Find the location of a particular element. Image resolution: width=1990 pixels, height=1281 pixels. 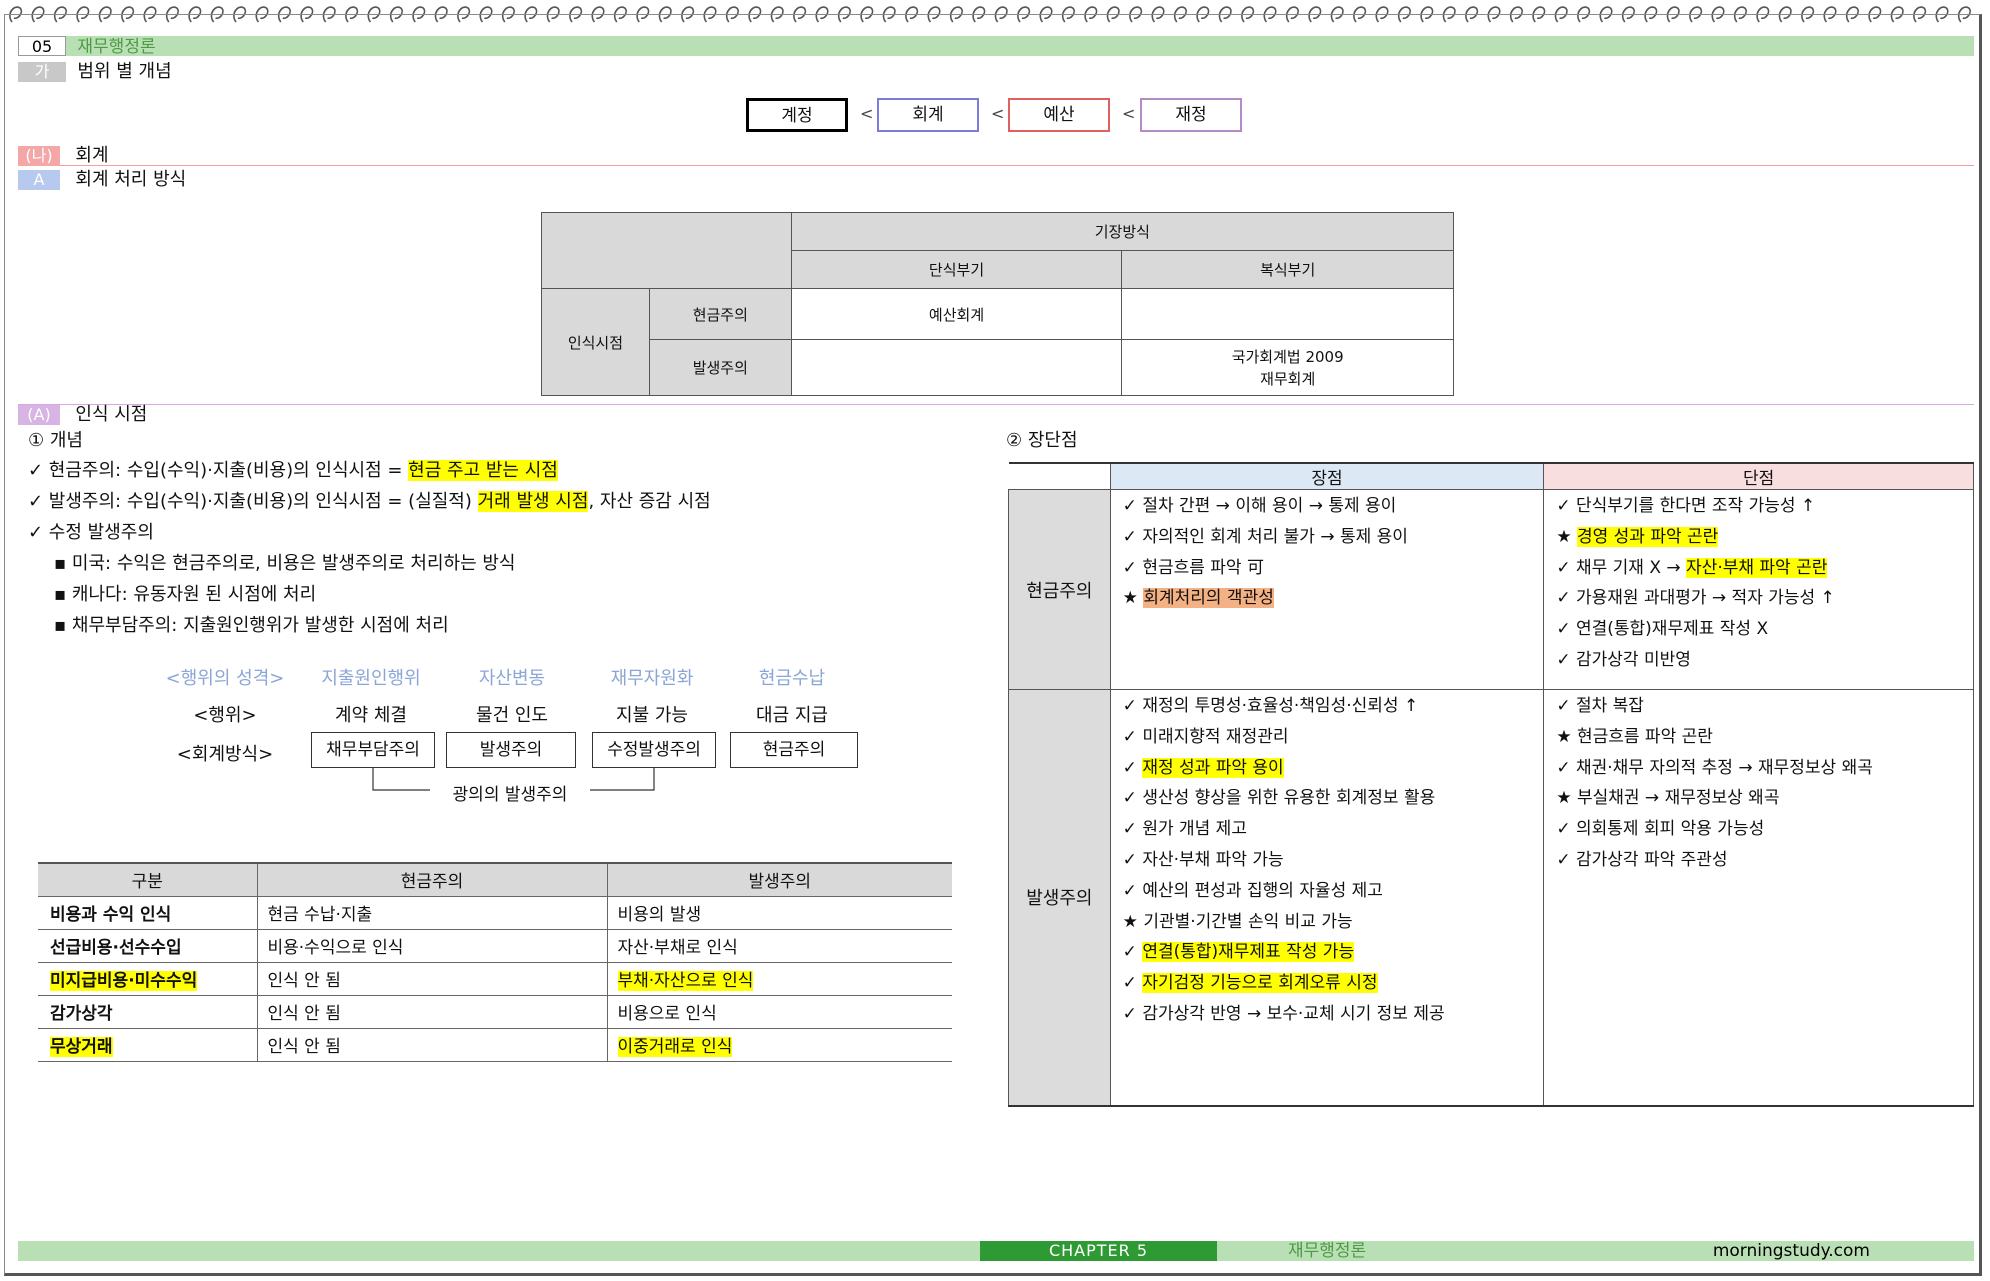

bullet-canada: ▪ 캐나다: 유동자원 된 시점에 처리 is located at coordinates (185, 594).